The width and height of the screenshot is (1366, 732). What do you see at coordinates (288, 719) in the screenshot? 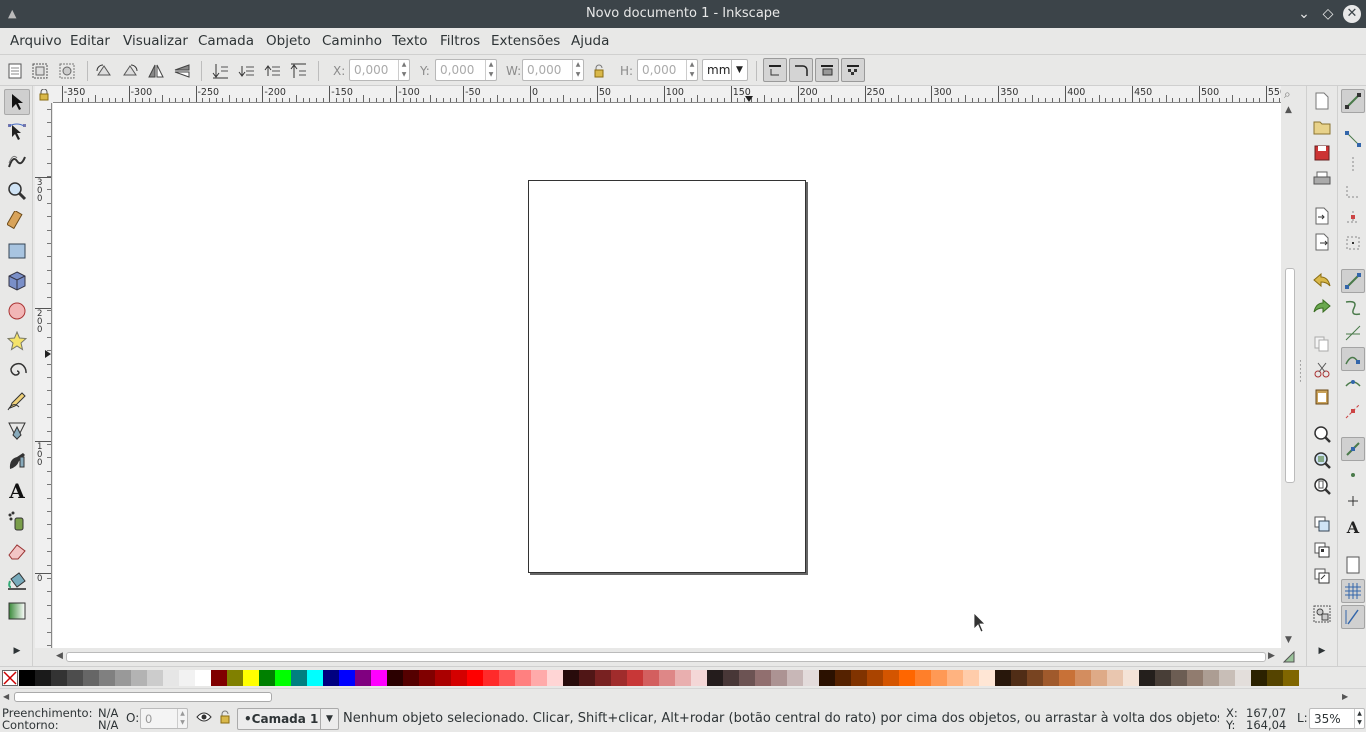
I see `layer-select: •Camada 1 ▼` at bounding box center [288, 719].